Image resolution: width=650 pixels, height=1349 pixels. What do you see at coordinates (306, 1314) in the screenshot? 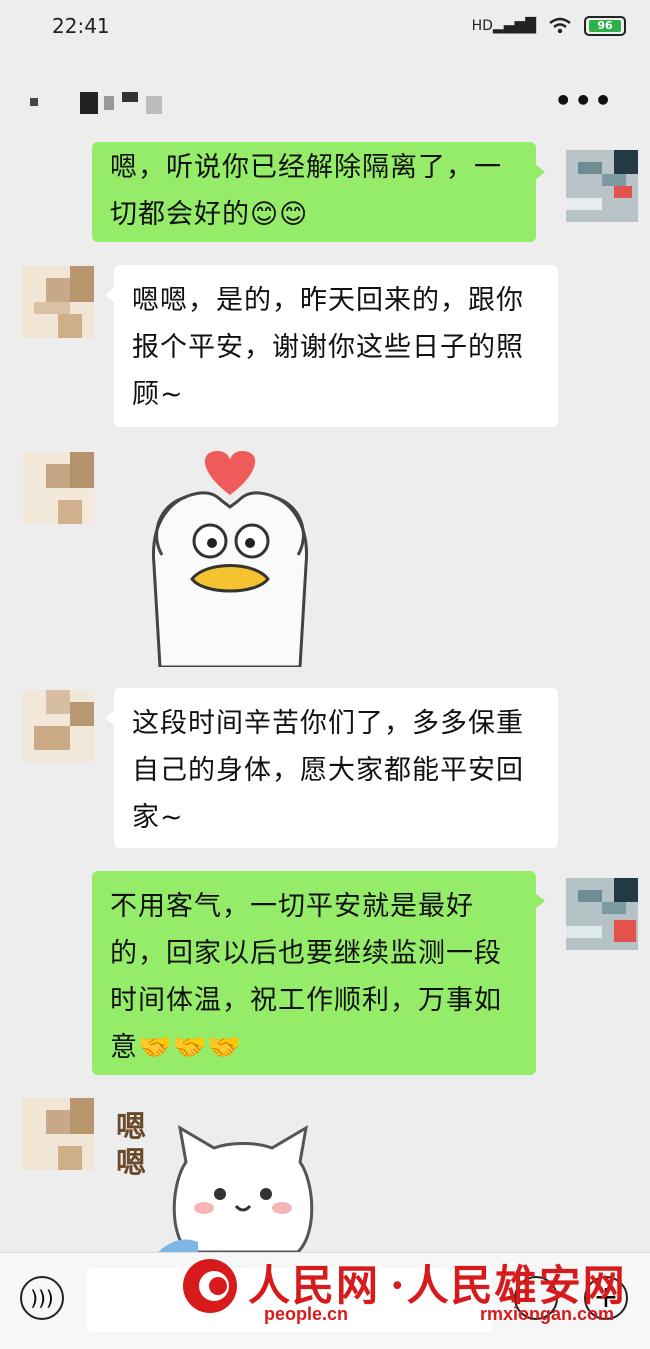
I see `watermark-brand1-url: people.cn` at bounding box center [306, 1314].